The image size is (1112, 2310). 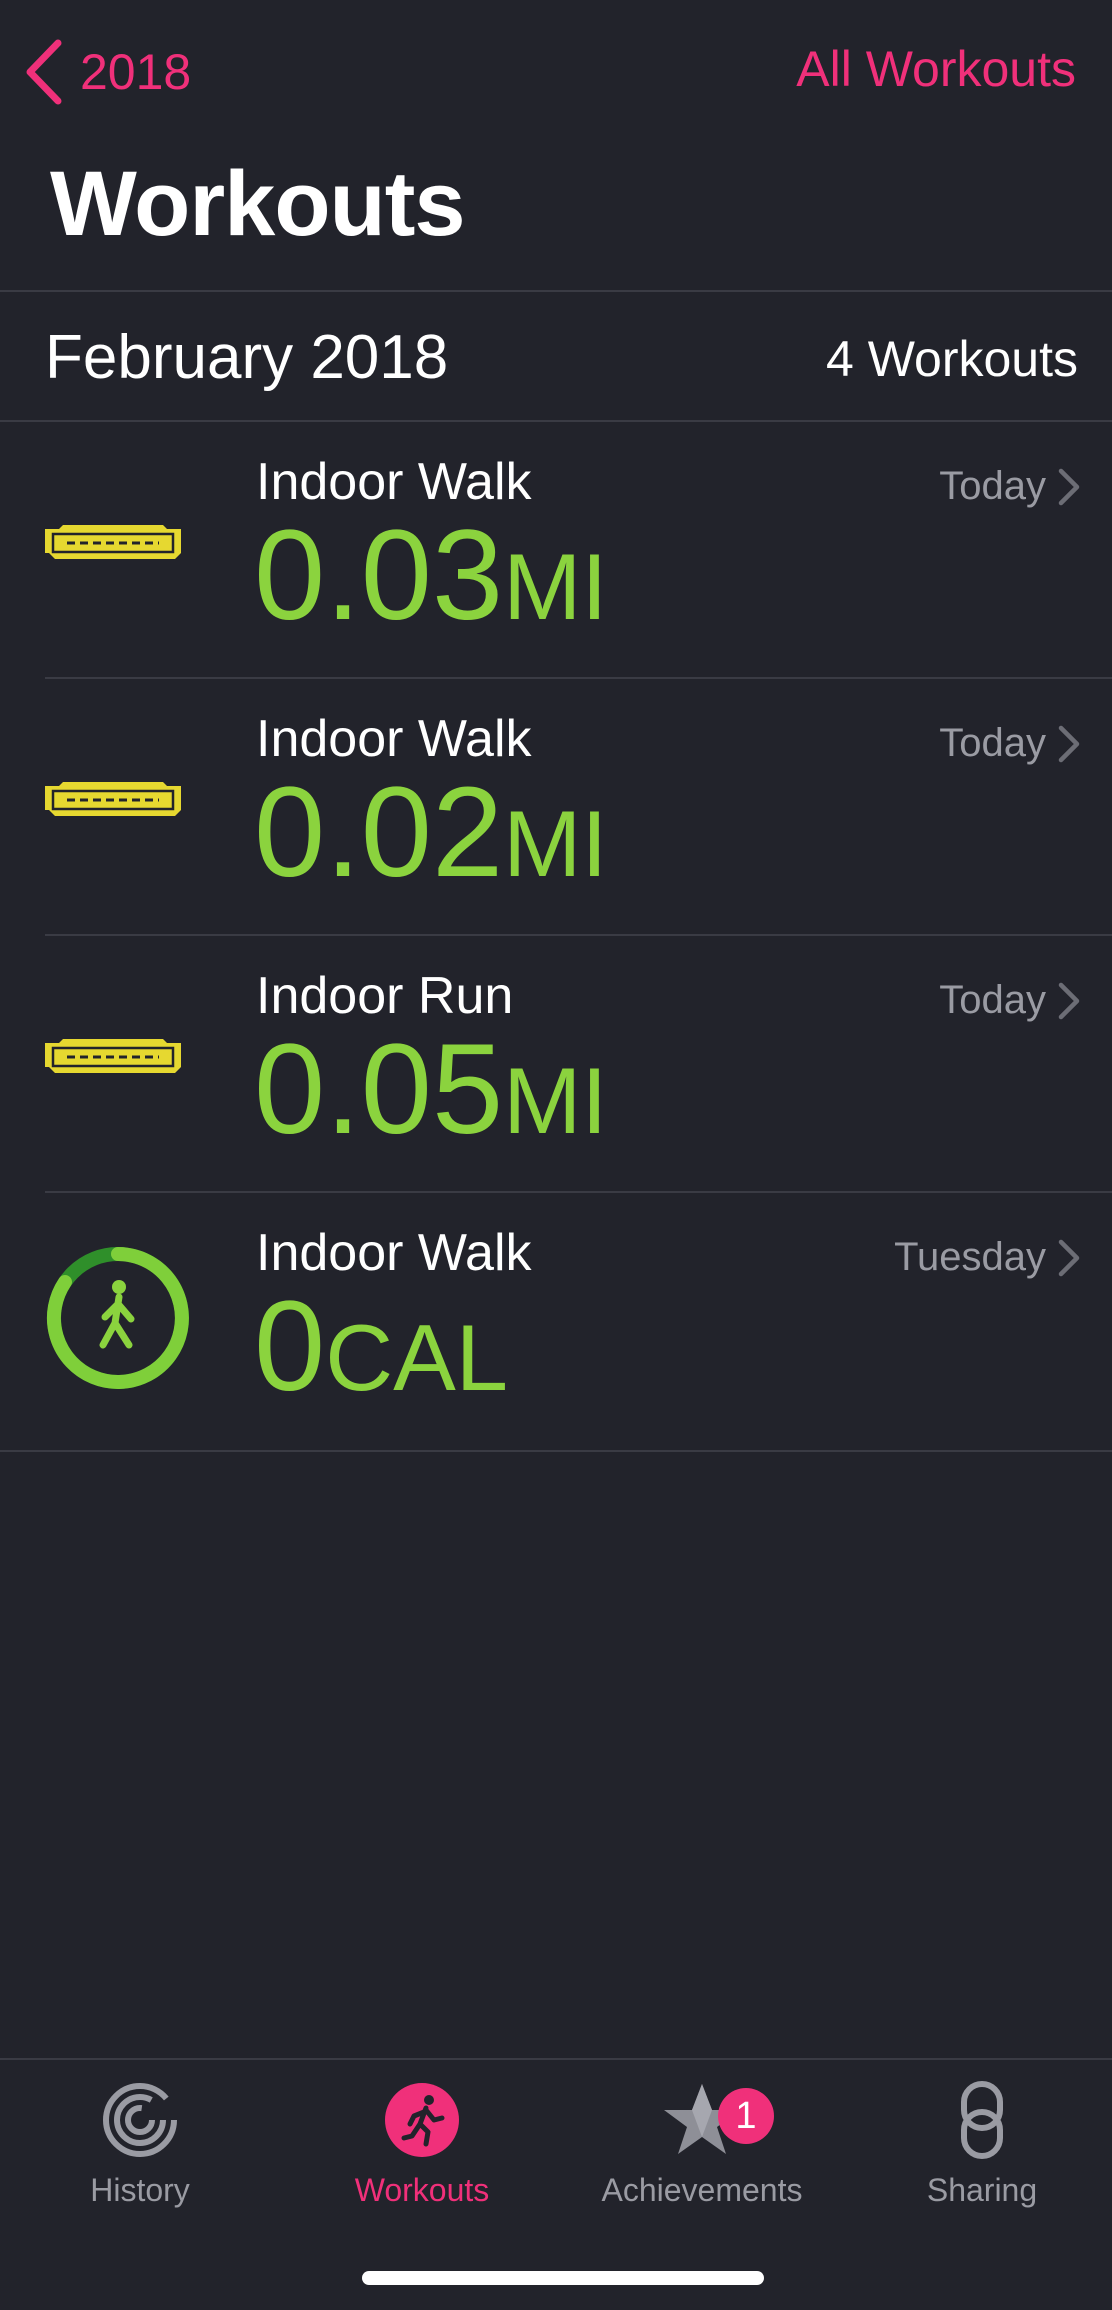 I want to click on tab-sharing: Sharing, so click(x=982, y=2175).